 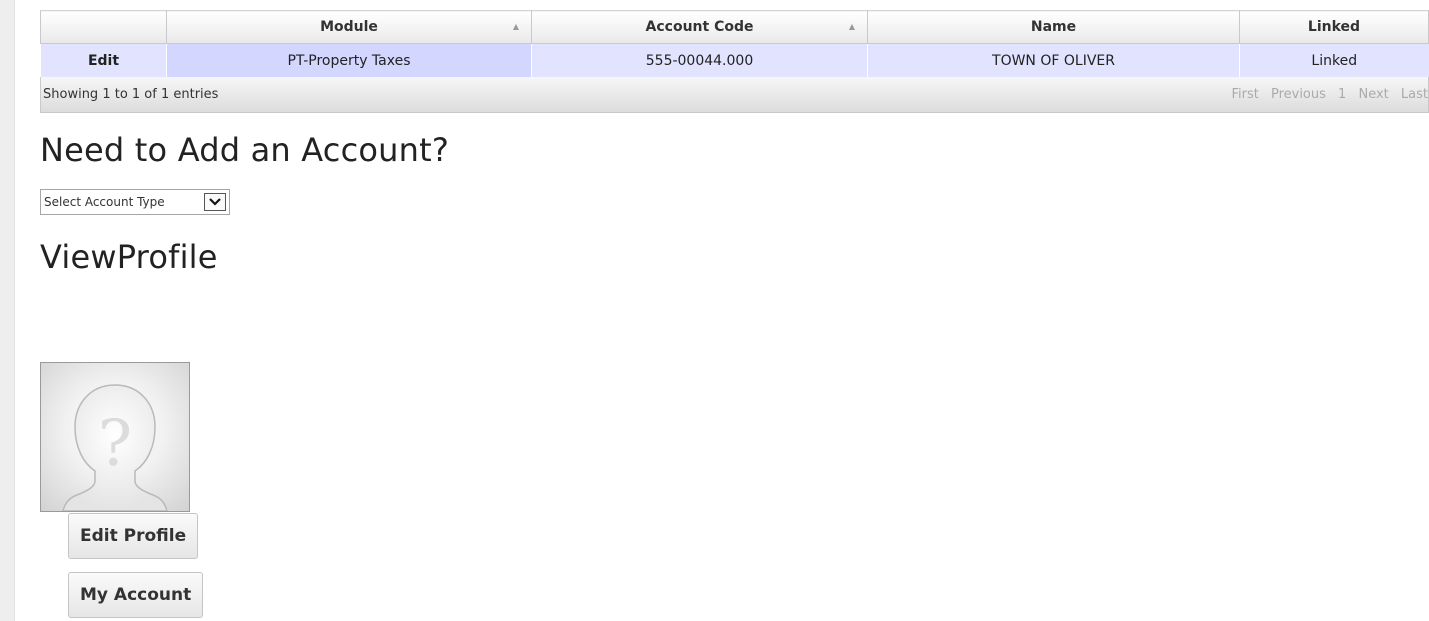 I want to click on pager-first: First, so click(x=1244, y=94).